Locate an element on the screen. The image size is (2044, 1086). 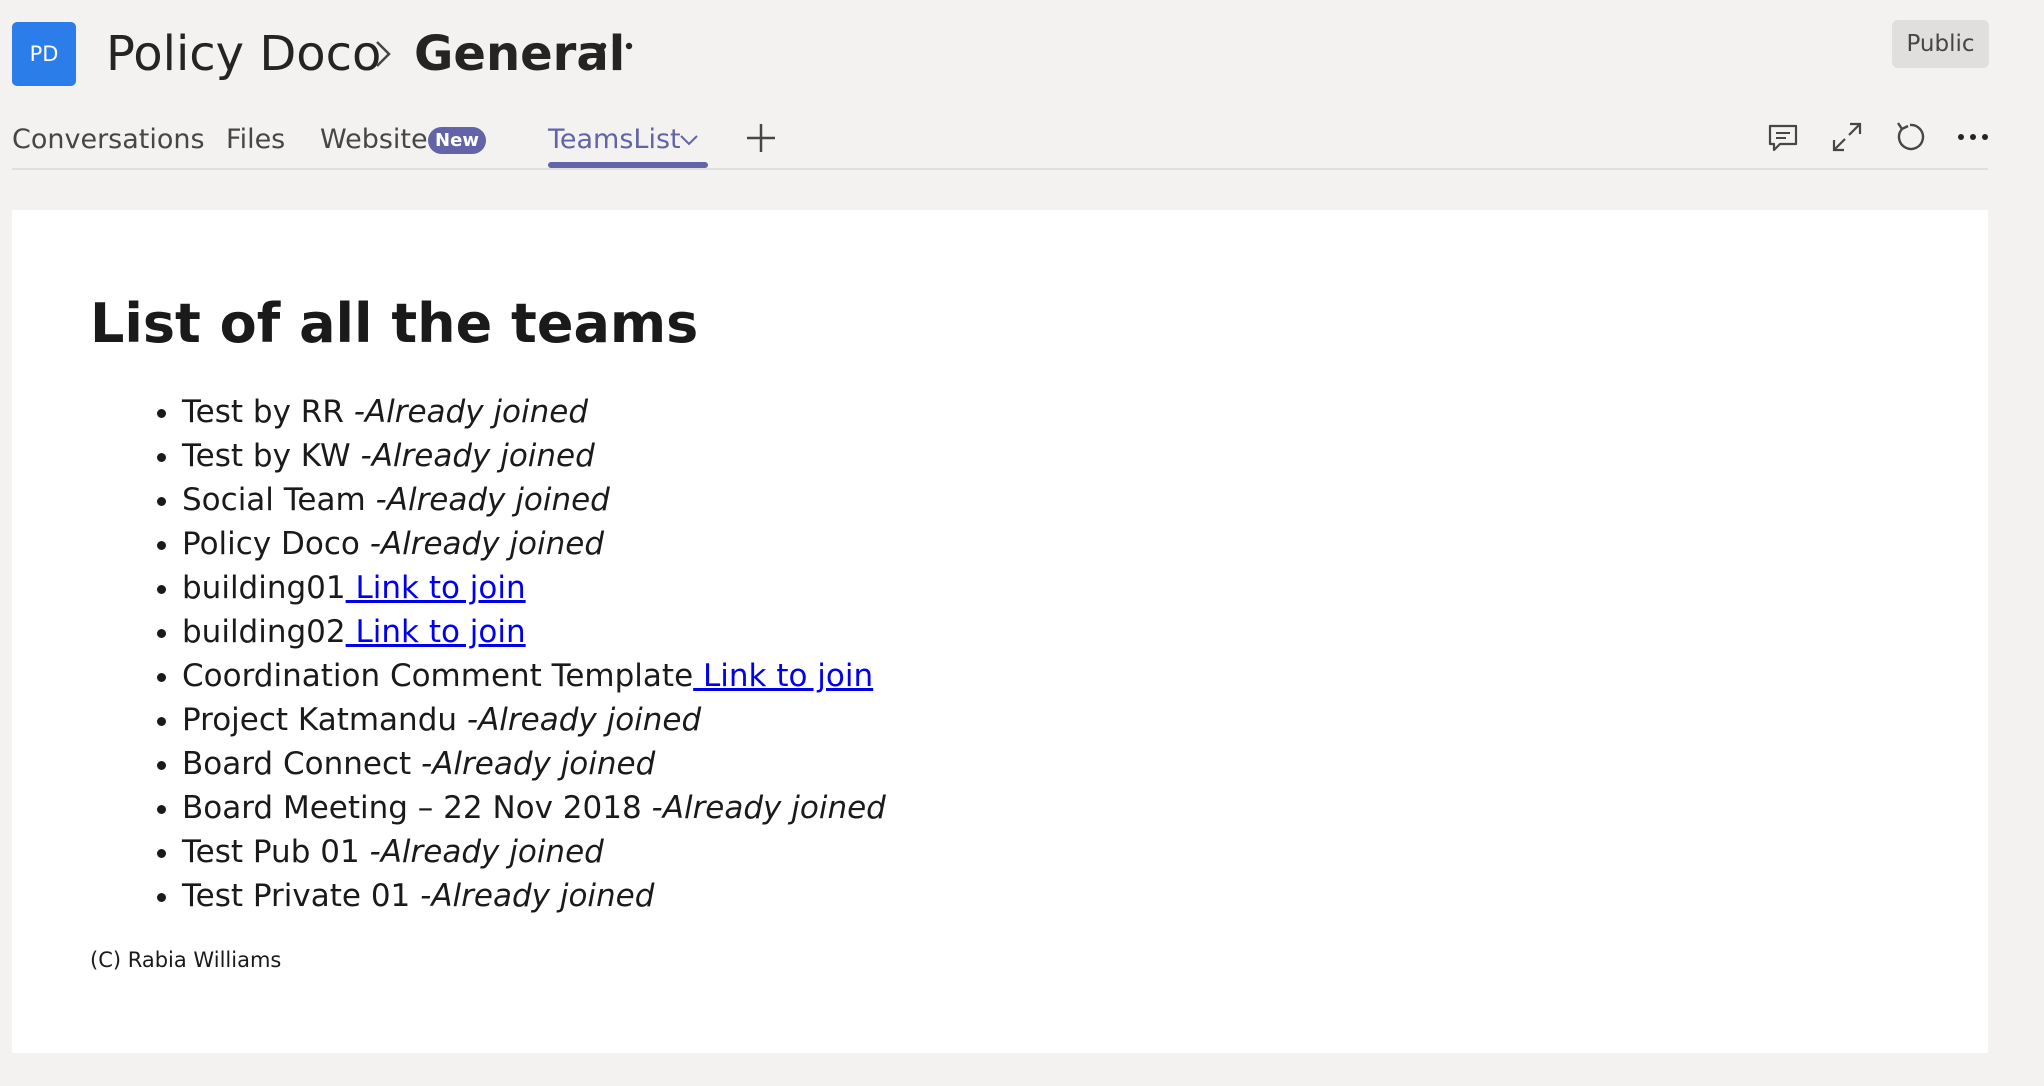
team-name-text: Test Private 01 is located at coordinates (296, 896).